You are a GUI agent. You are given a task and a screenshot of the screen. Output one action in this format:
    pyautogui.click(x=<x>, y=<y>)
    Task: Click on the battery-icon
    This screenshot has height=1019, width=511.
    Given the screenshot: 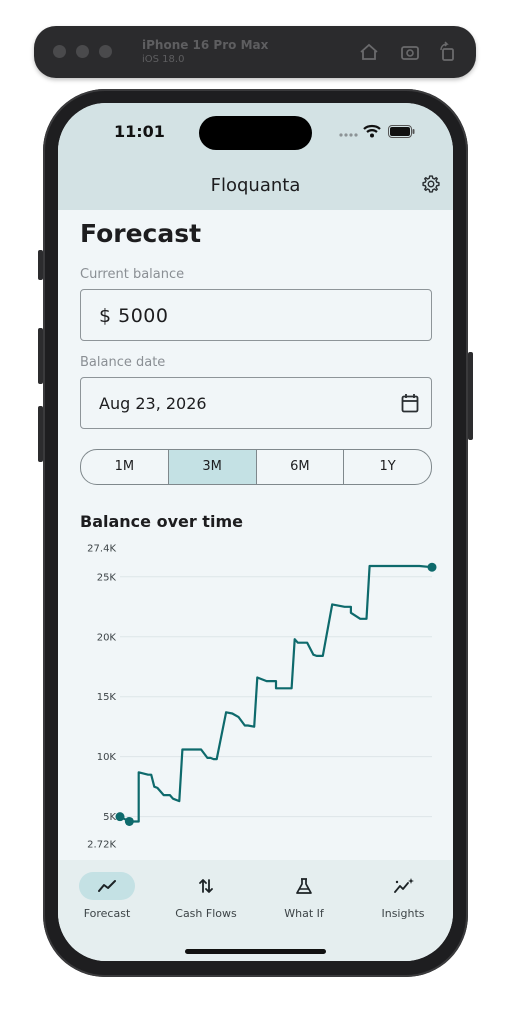 What is the action you would take?
    pyautogui.click(x=401, y=131)
    